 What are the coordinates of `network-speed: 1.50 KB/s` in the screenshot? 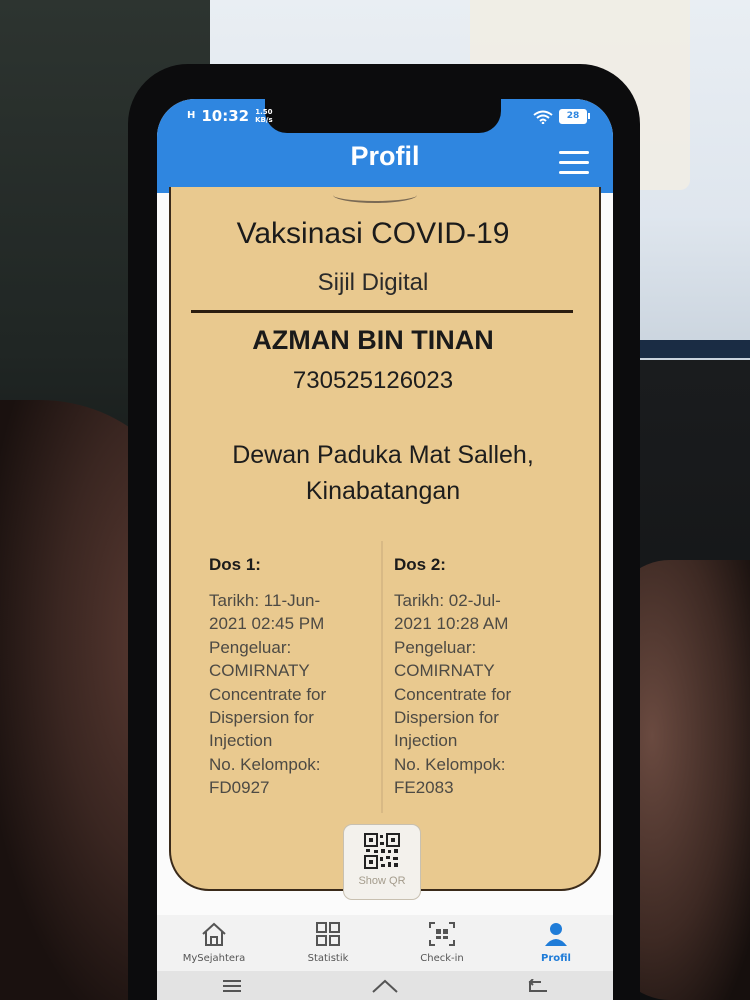 It's located at (263, 116).